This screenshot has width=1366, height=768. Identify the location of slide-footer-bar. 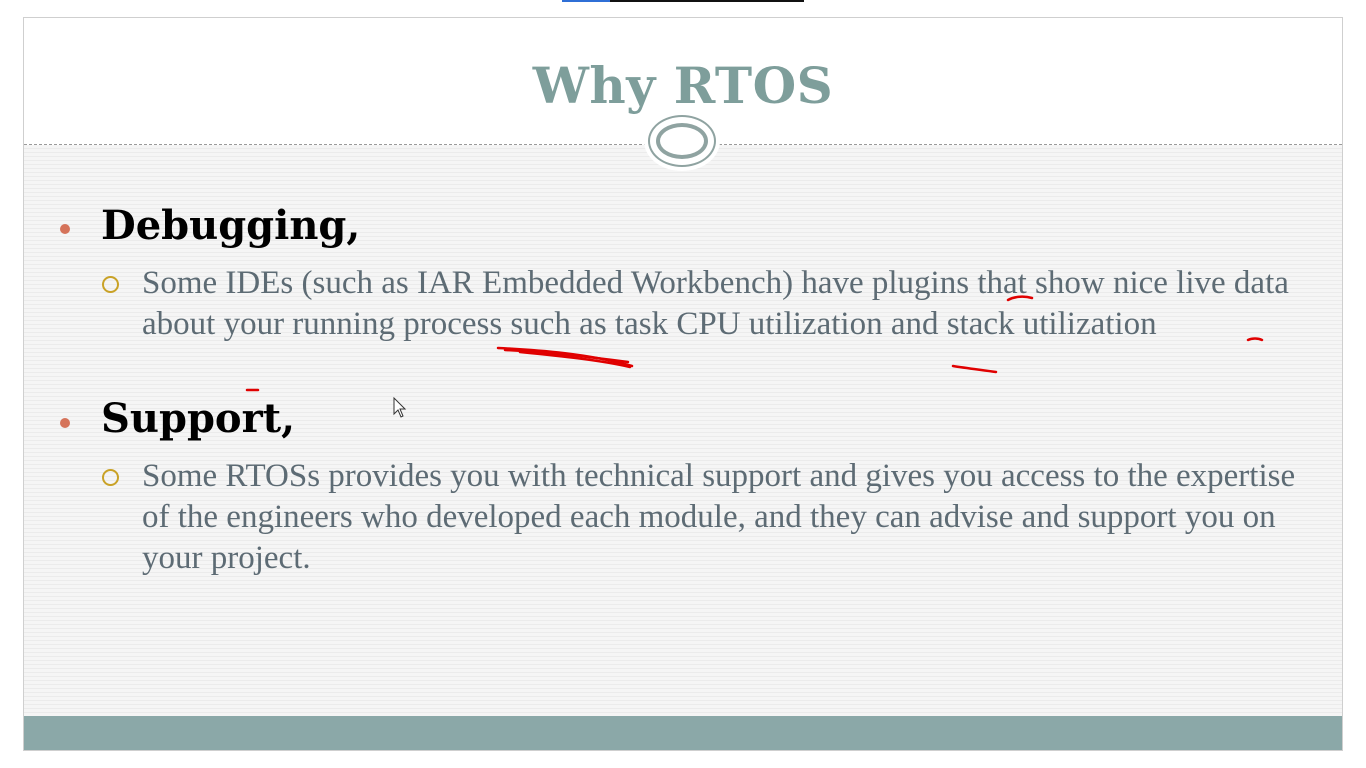
(683, 733).